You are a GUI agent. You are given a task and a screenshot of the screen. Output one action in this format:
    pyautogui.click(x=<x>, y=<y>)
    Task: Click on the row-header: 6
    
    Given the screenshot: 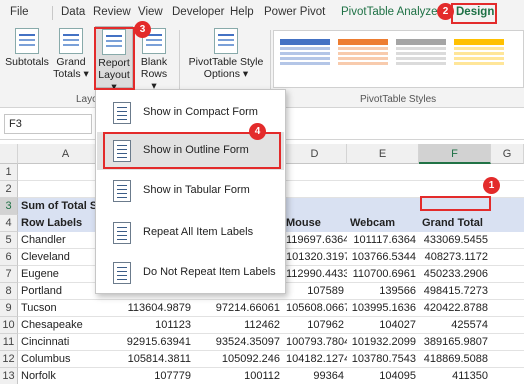 What is the action you would take?
    pyautogui.click(x=9, y=257)
    